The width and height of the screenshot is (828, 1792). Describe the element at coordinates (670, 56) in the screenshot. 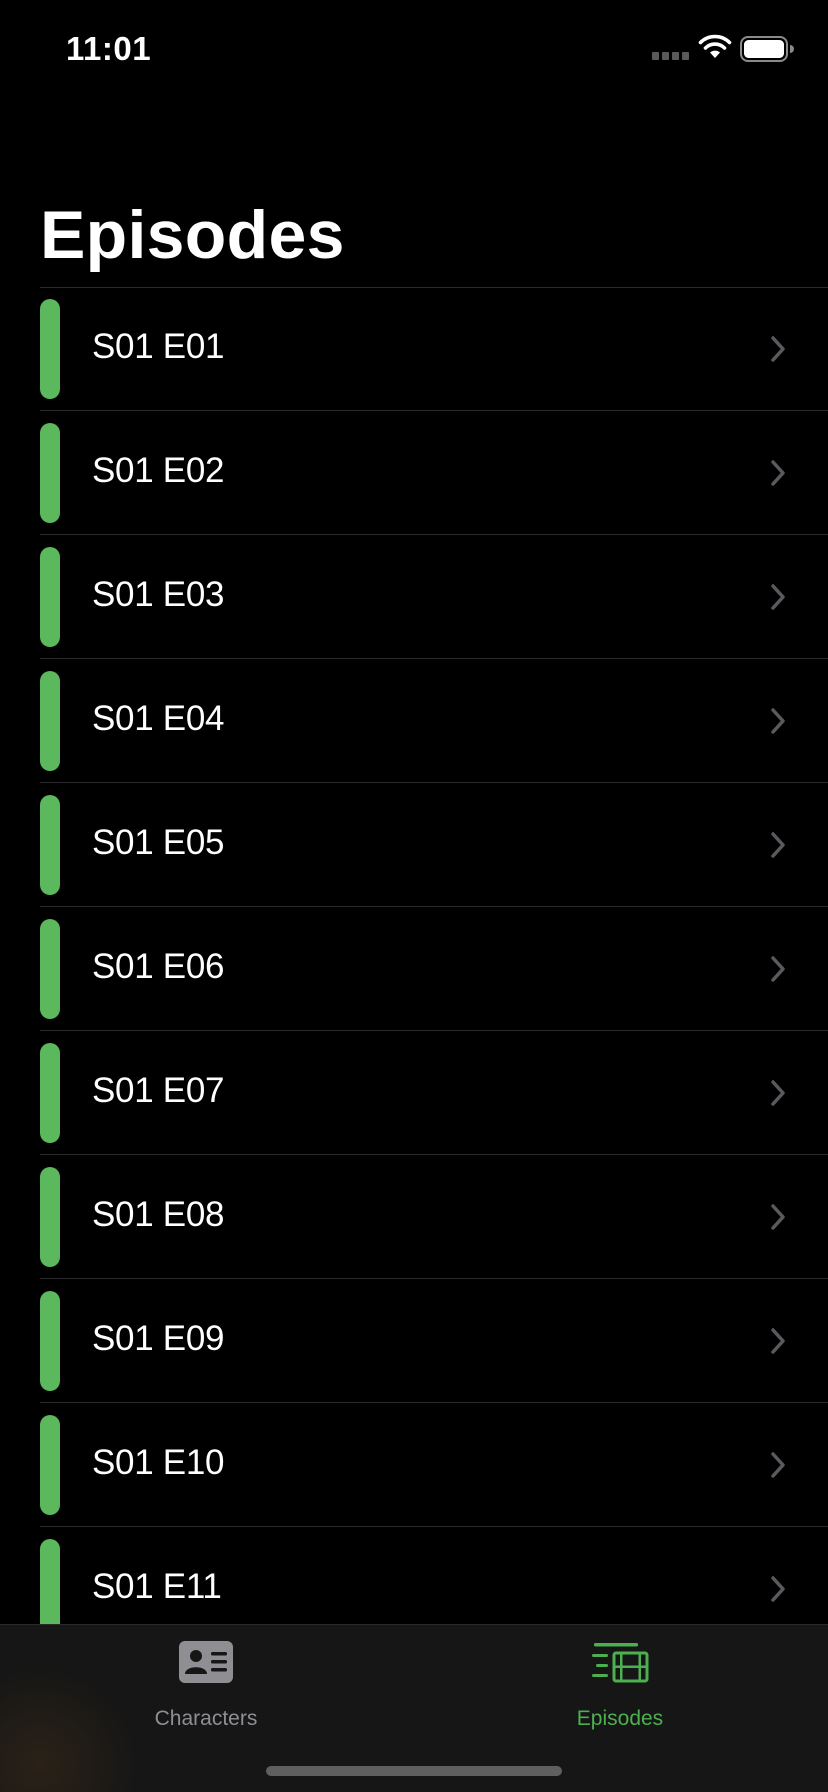

I see `cellular-signal-icon` at that location.